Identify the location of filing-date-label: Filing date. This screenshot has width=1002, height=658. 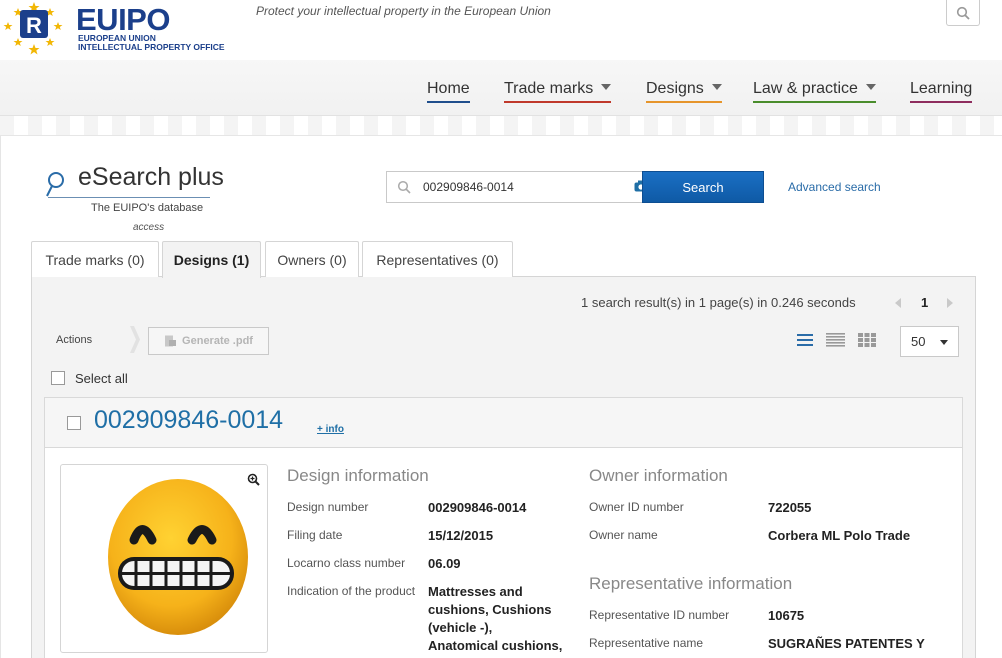
(315, 535).